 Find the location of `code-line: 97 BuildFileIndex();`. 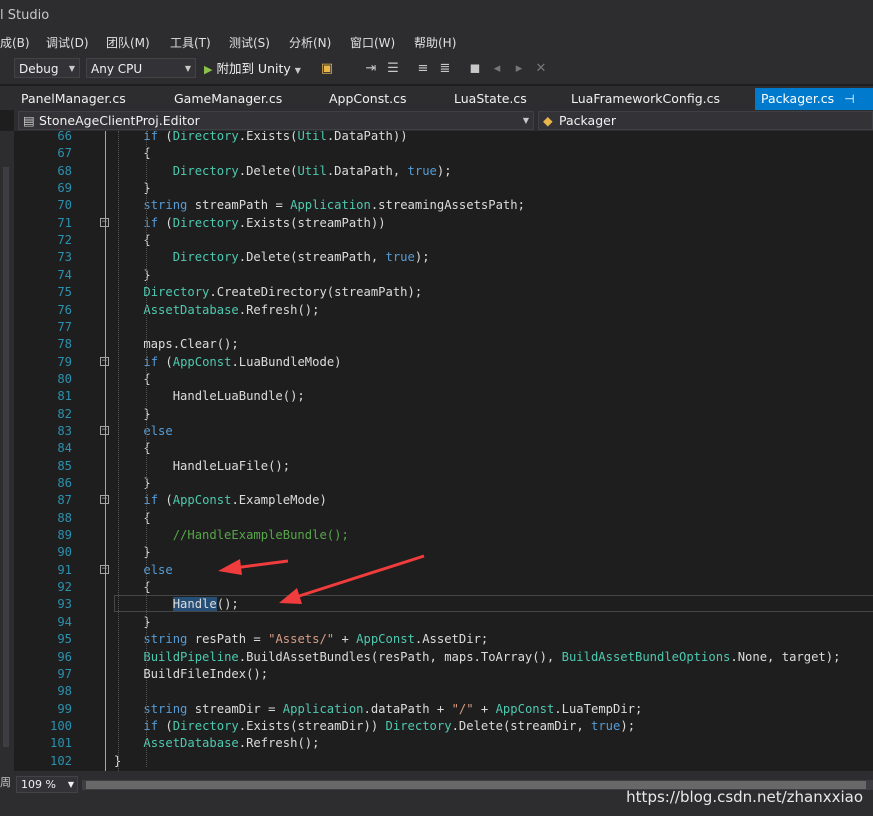

code-line: 97 BuildFileIndex(); is located at coordinates (443, 674).